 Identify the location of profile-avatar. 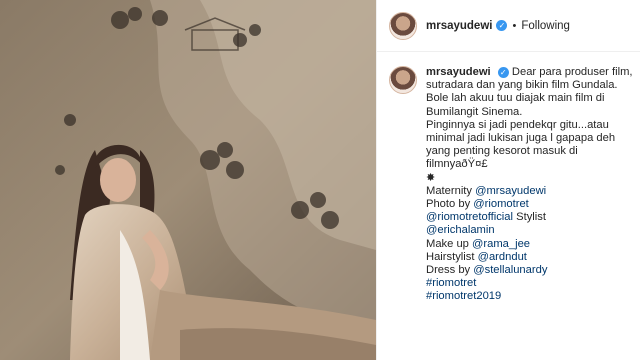
(403, 25).